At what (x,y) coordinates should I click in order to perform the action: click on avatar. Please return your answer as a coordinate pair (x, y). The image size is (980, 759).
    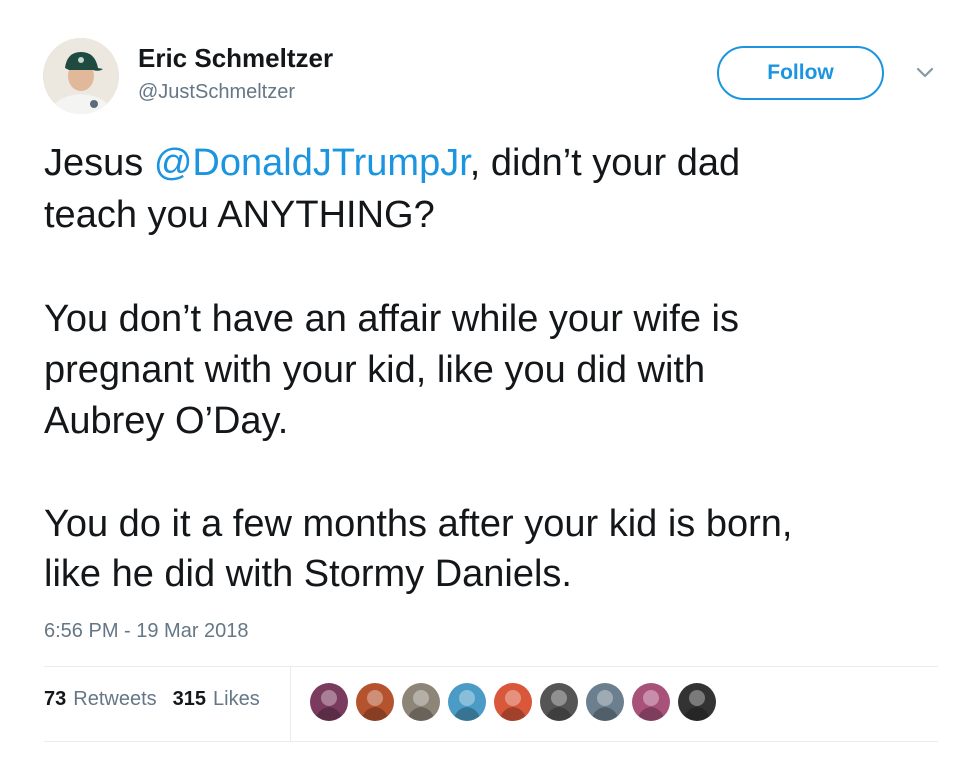
    Looking at the image, I should click on (81, 76).